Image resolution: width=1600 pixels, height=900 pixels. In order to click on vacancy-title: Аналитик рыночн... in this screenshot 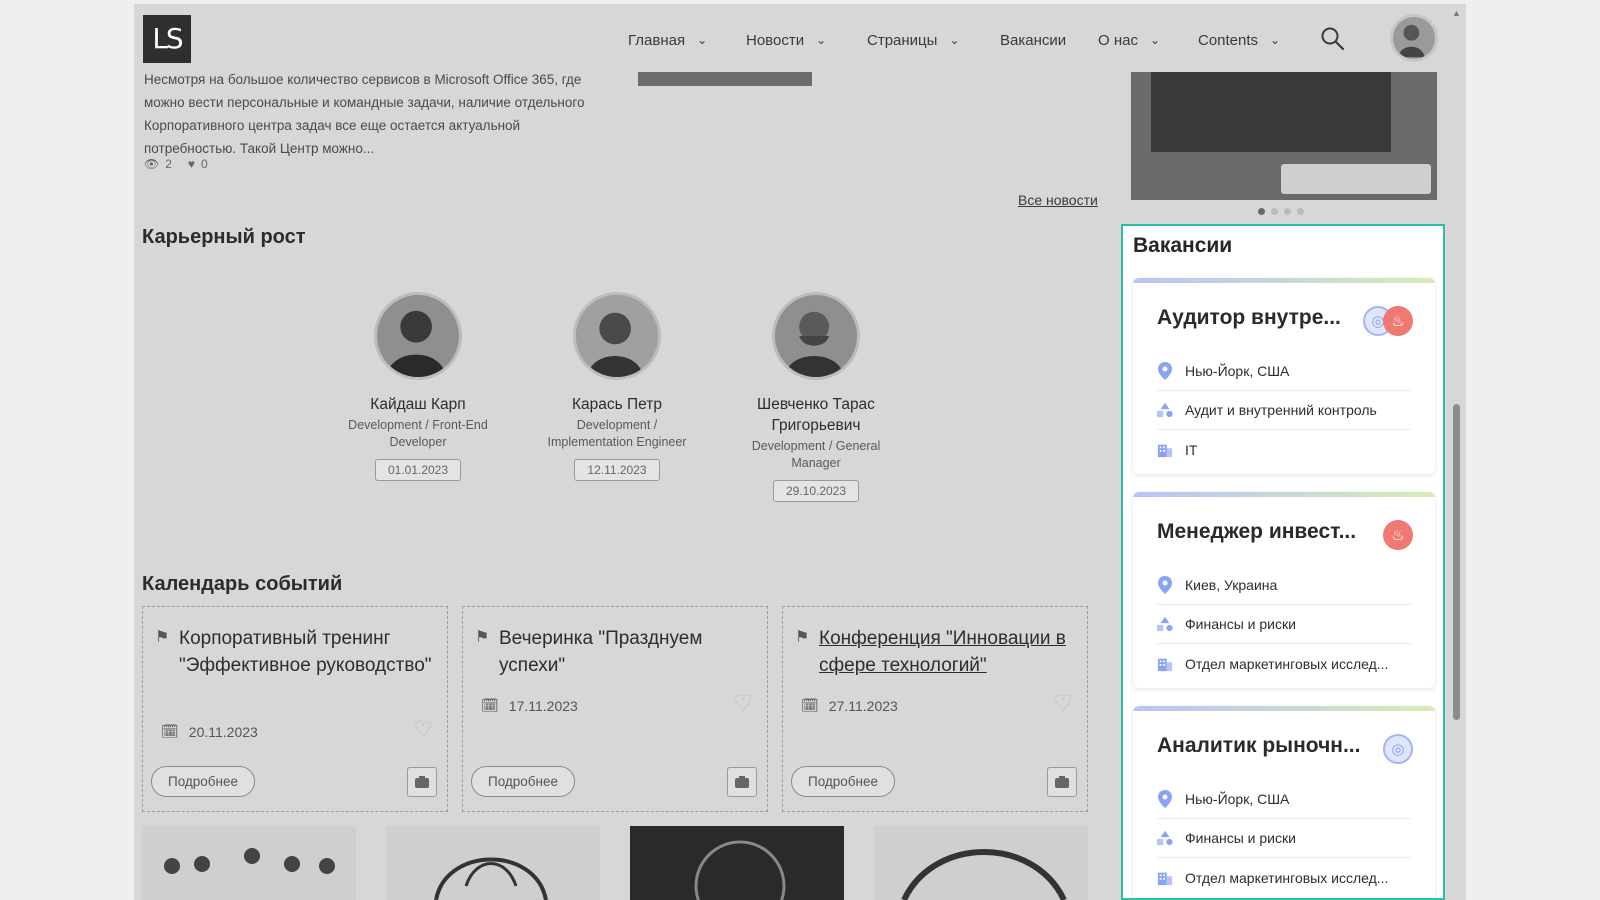, I will do `click(1258, 746)`.